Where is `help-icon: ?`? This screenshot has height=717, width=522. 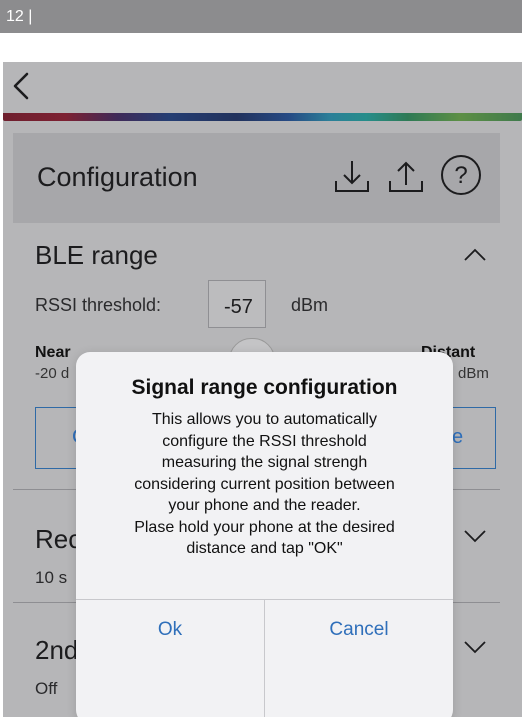 help-icon: ? is located at coordinates (461, 175).